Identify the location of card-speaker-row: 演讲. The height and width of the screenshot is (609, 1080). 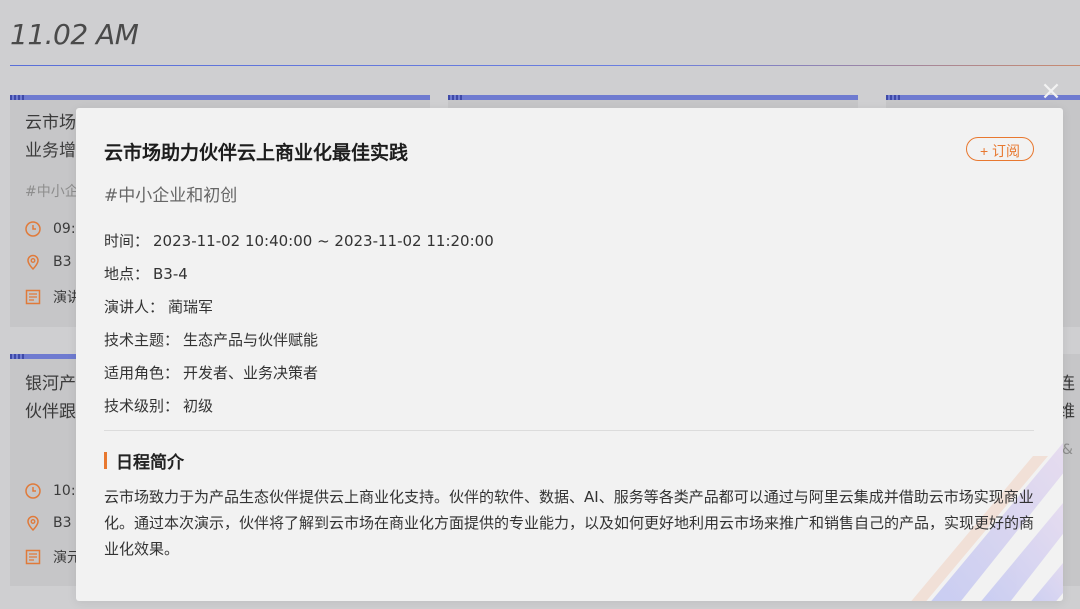
(53, 297).